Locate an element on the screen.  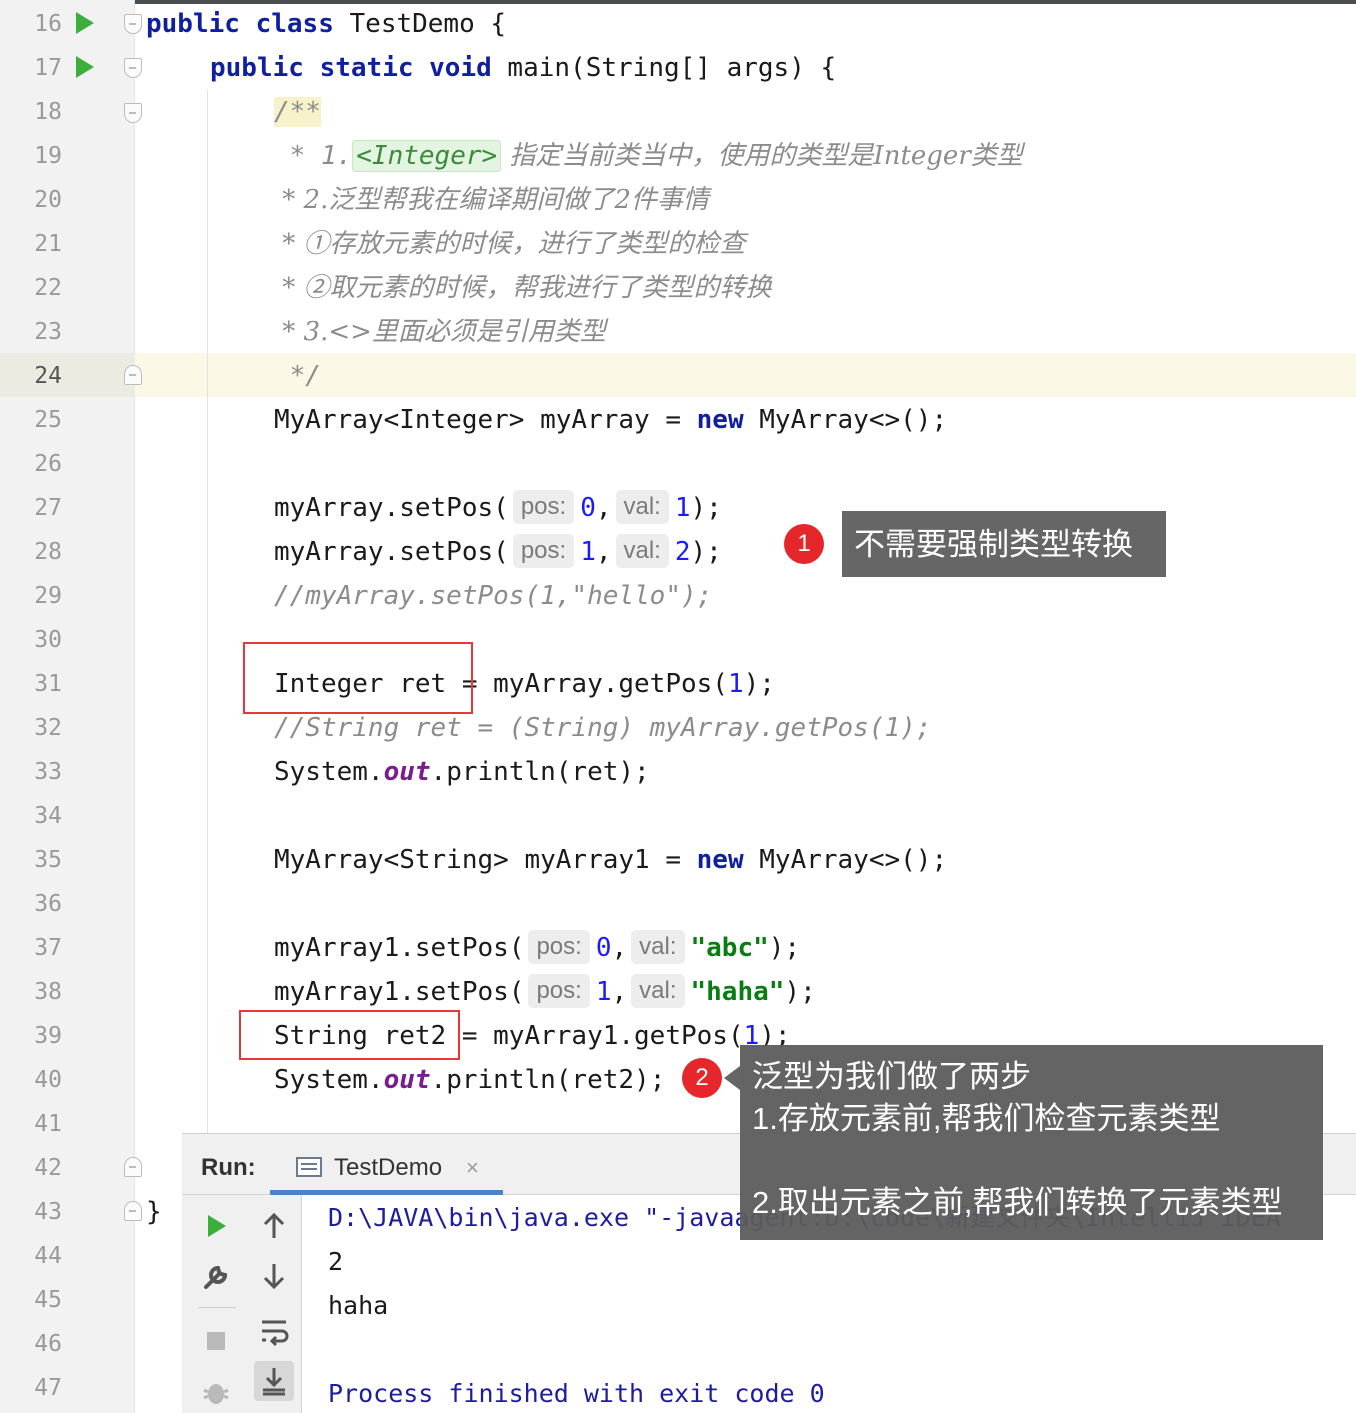
run-main-icon is located at coordinates (85, 67).